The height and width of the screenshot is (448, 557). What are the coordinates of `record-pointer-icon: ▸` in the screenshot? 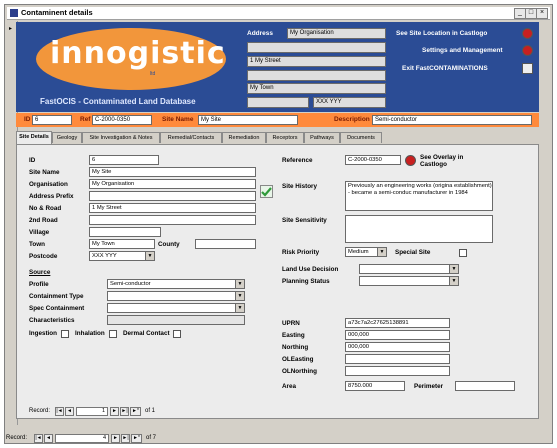 It's located at (11, 29).